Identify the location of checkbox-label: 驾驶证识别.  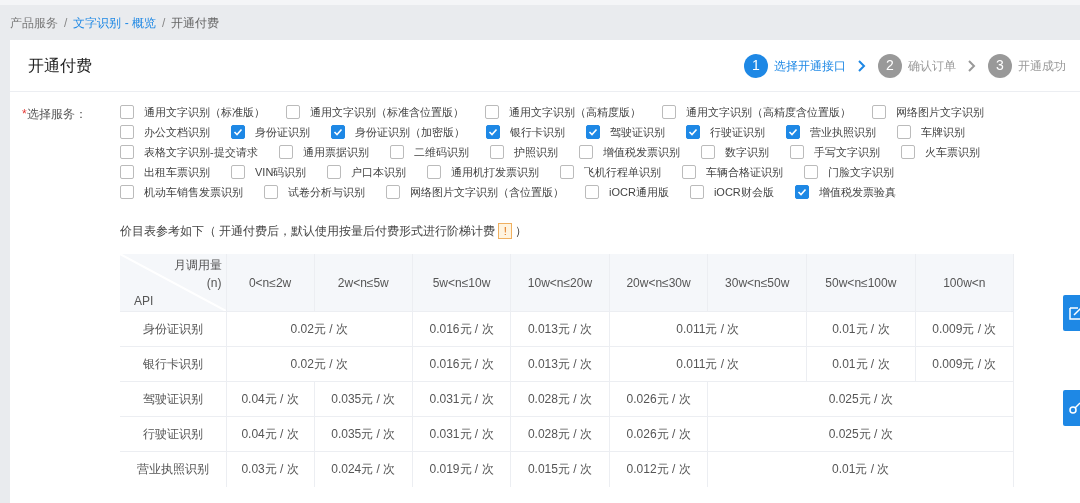
(637, 132).